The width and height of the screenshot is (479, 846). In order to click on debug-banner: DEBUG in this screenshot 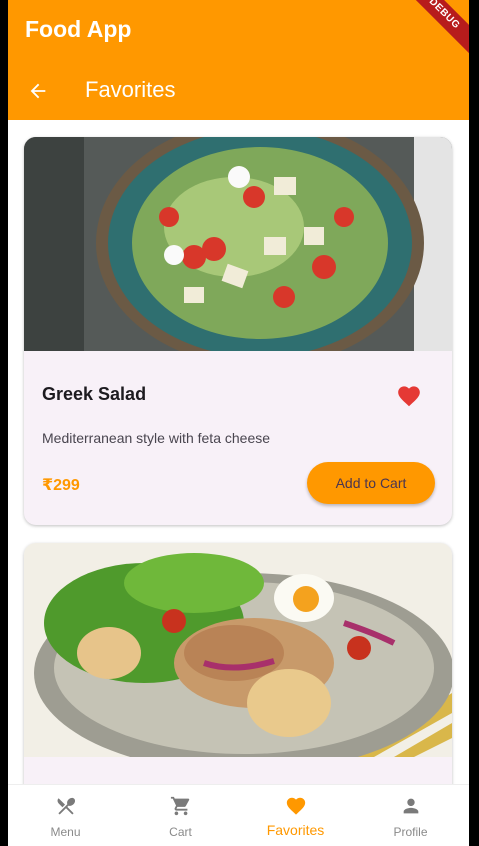, I will do `click(433, 30)`.